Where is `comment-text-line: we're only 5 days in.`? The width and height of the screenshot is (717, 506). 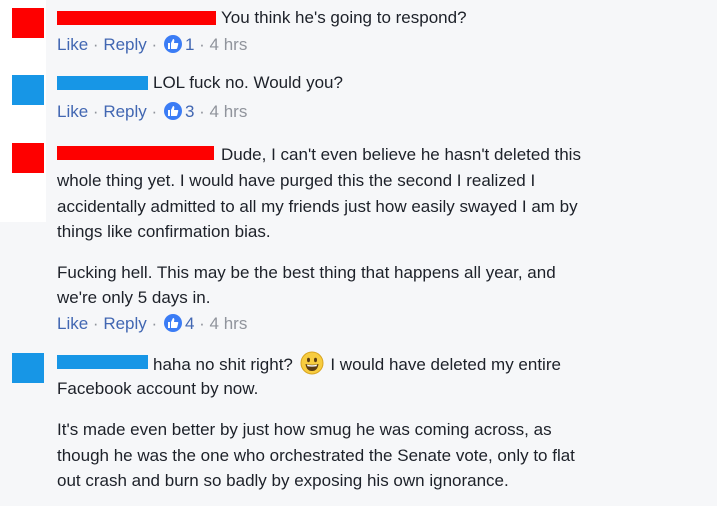
comment-text-line: we're only 5 days in. is located at coordinates (134, 297).